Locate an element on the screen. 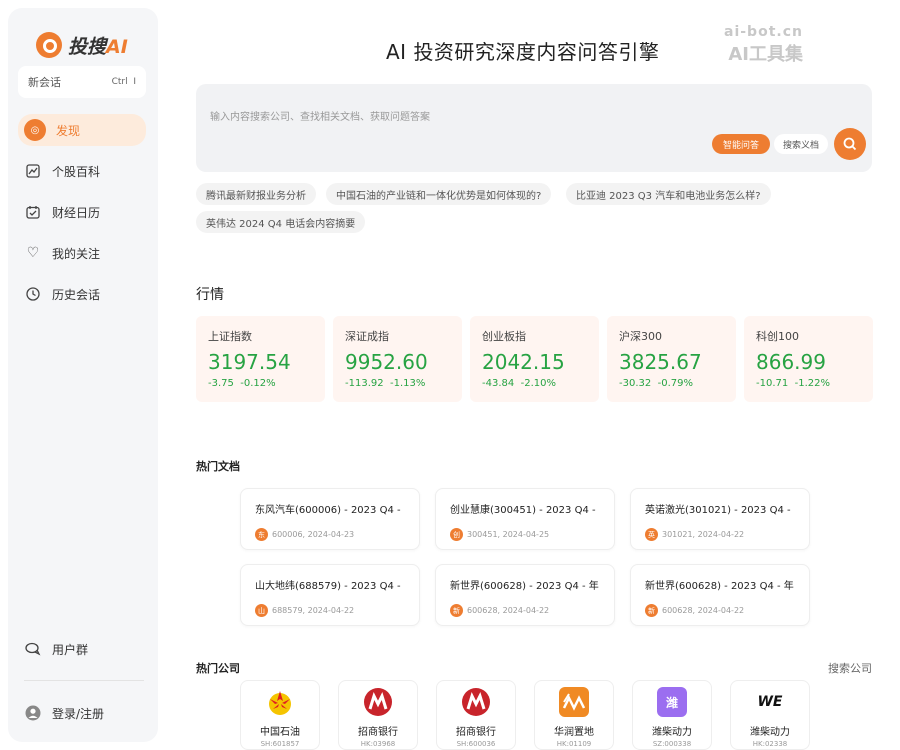 The height and width of the screenshot is (750, 900). search-input: 输入内容搜索公司、查找相关文档、获取问题答案 is located at coordinates (320, 115).